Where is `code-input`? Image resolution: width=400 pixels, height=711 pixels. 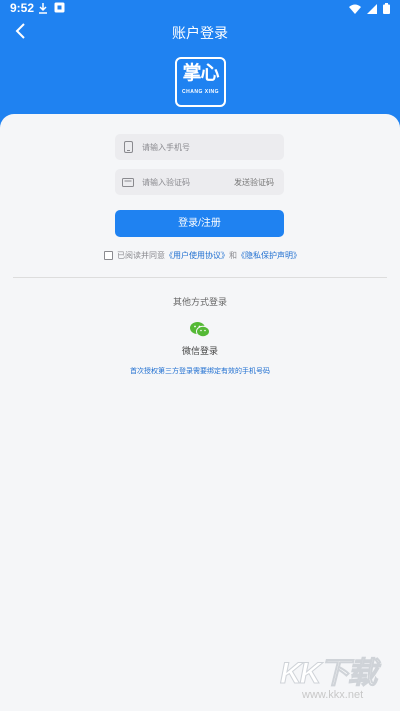
code-input is located at coordinates (187, 182).